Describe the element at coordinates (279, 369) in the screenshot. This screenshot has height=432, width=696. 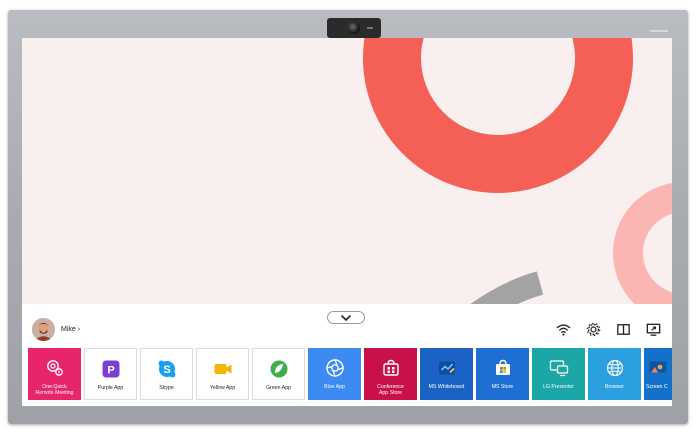
I see `green-leaf-icon` at that location.